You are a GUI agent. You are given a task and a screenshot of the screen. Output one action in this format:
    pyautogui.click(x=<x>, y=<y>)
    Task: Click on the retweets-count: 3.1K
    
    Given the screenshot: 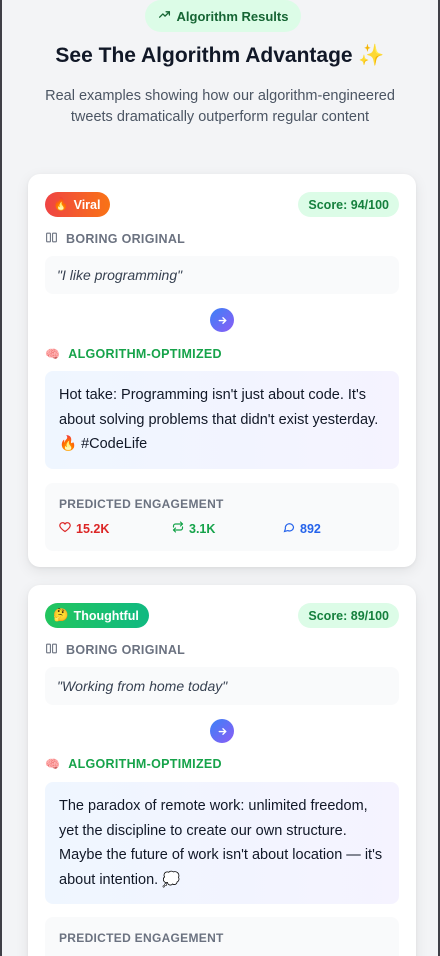 What is the action you would take?
    pyautogui.click(x=202, y=528)
    